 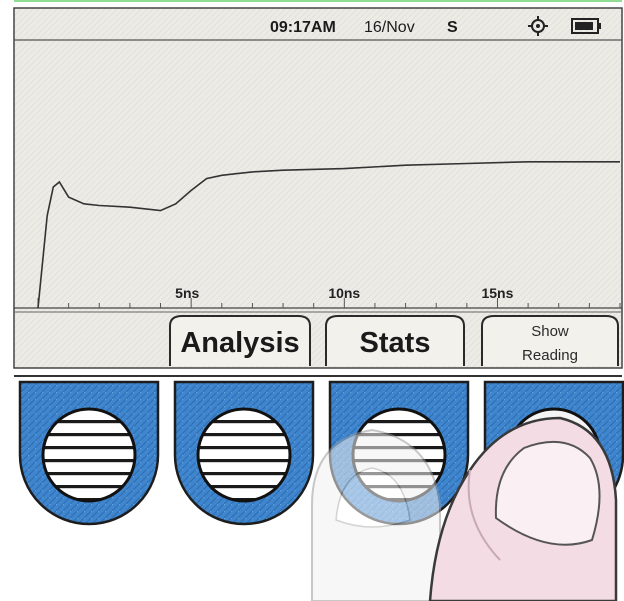 What do you see at coordinates (303, 27) in the screenshot?
I see `status-time: 09:17AM` at bounding box center [303, 27].